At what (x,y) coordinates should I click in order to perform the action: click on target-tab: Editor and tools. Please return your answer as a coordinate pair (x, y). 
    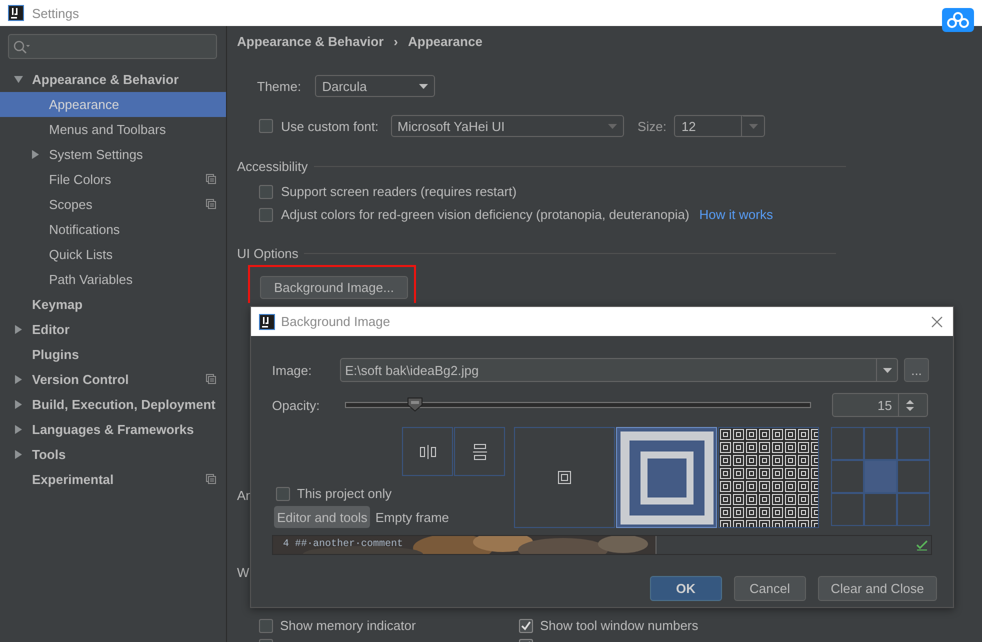
    Looking at the image, I should click on (322, 517).